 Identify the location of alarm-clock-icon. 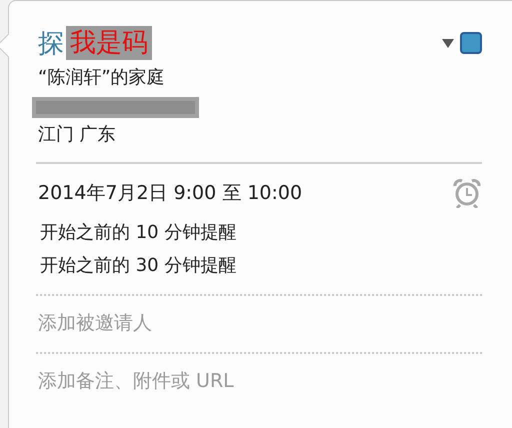
(467, 193).